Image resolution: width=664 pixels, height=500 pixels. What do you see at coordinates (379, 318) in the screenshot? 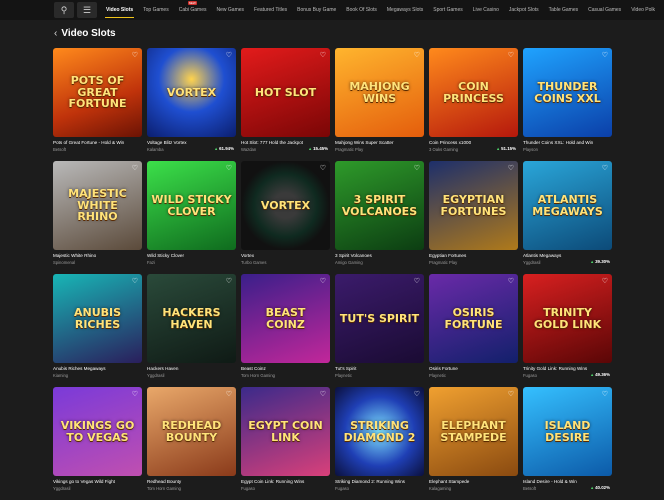
I see `game-thumbnail: Tut's Spirit ♡` at bounding box center [379, 318].